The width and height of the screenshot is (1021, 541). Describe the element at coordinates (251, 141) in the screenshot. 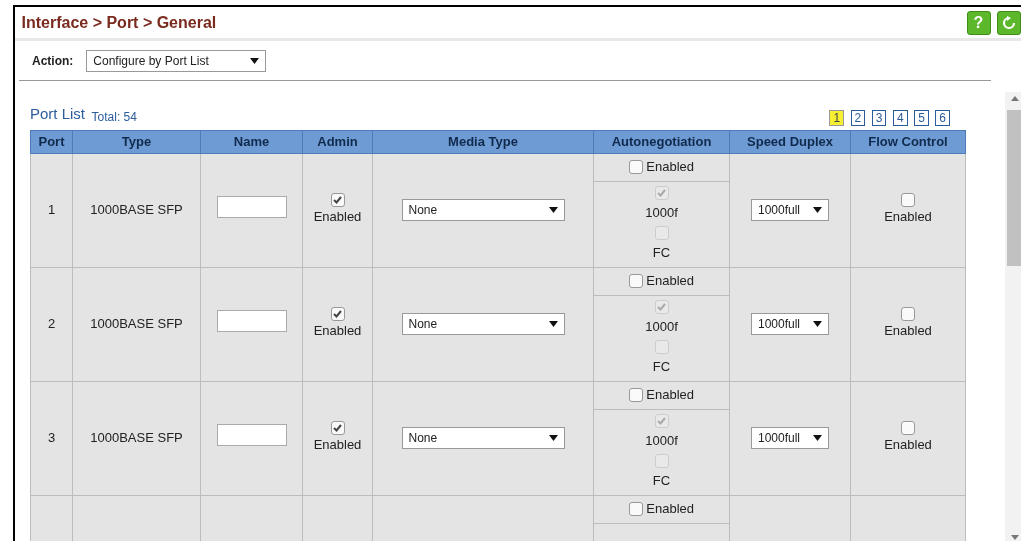

I see `column-header: Name` at that location.